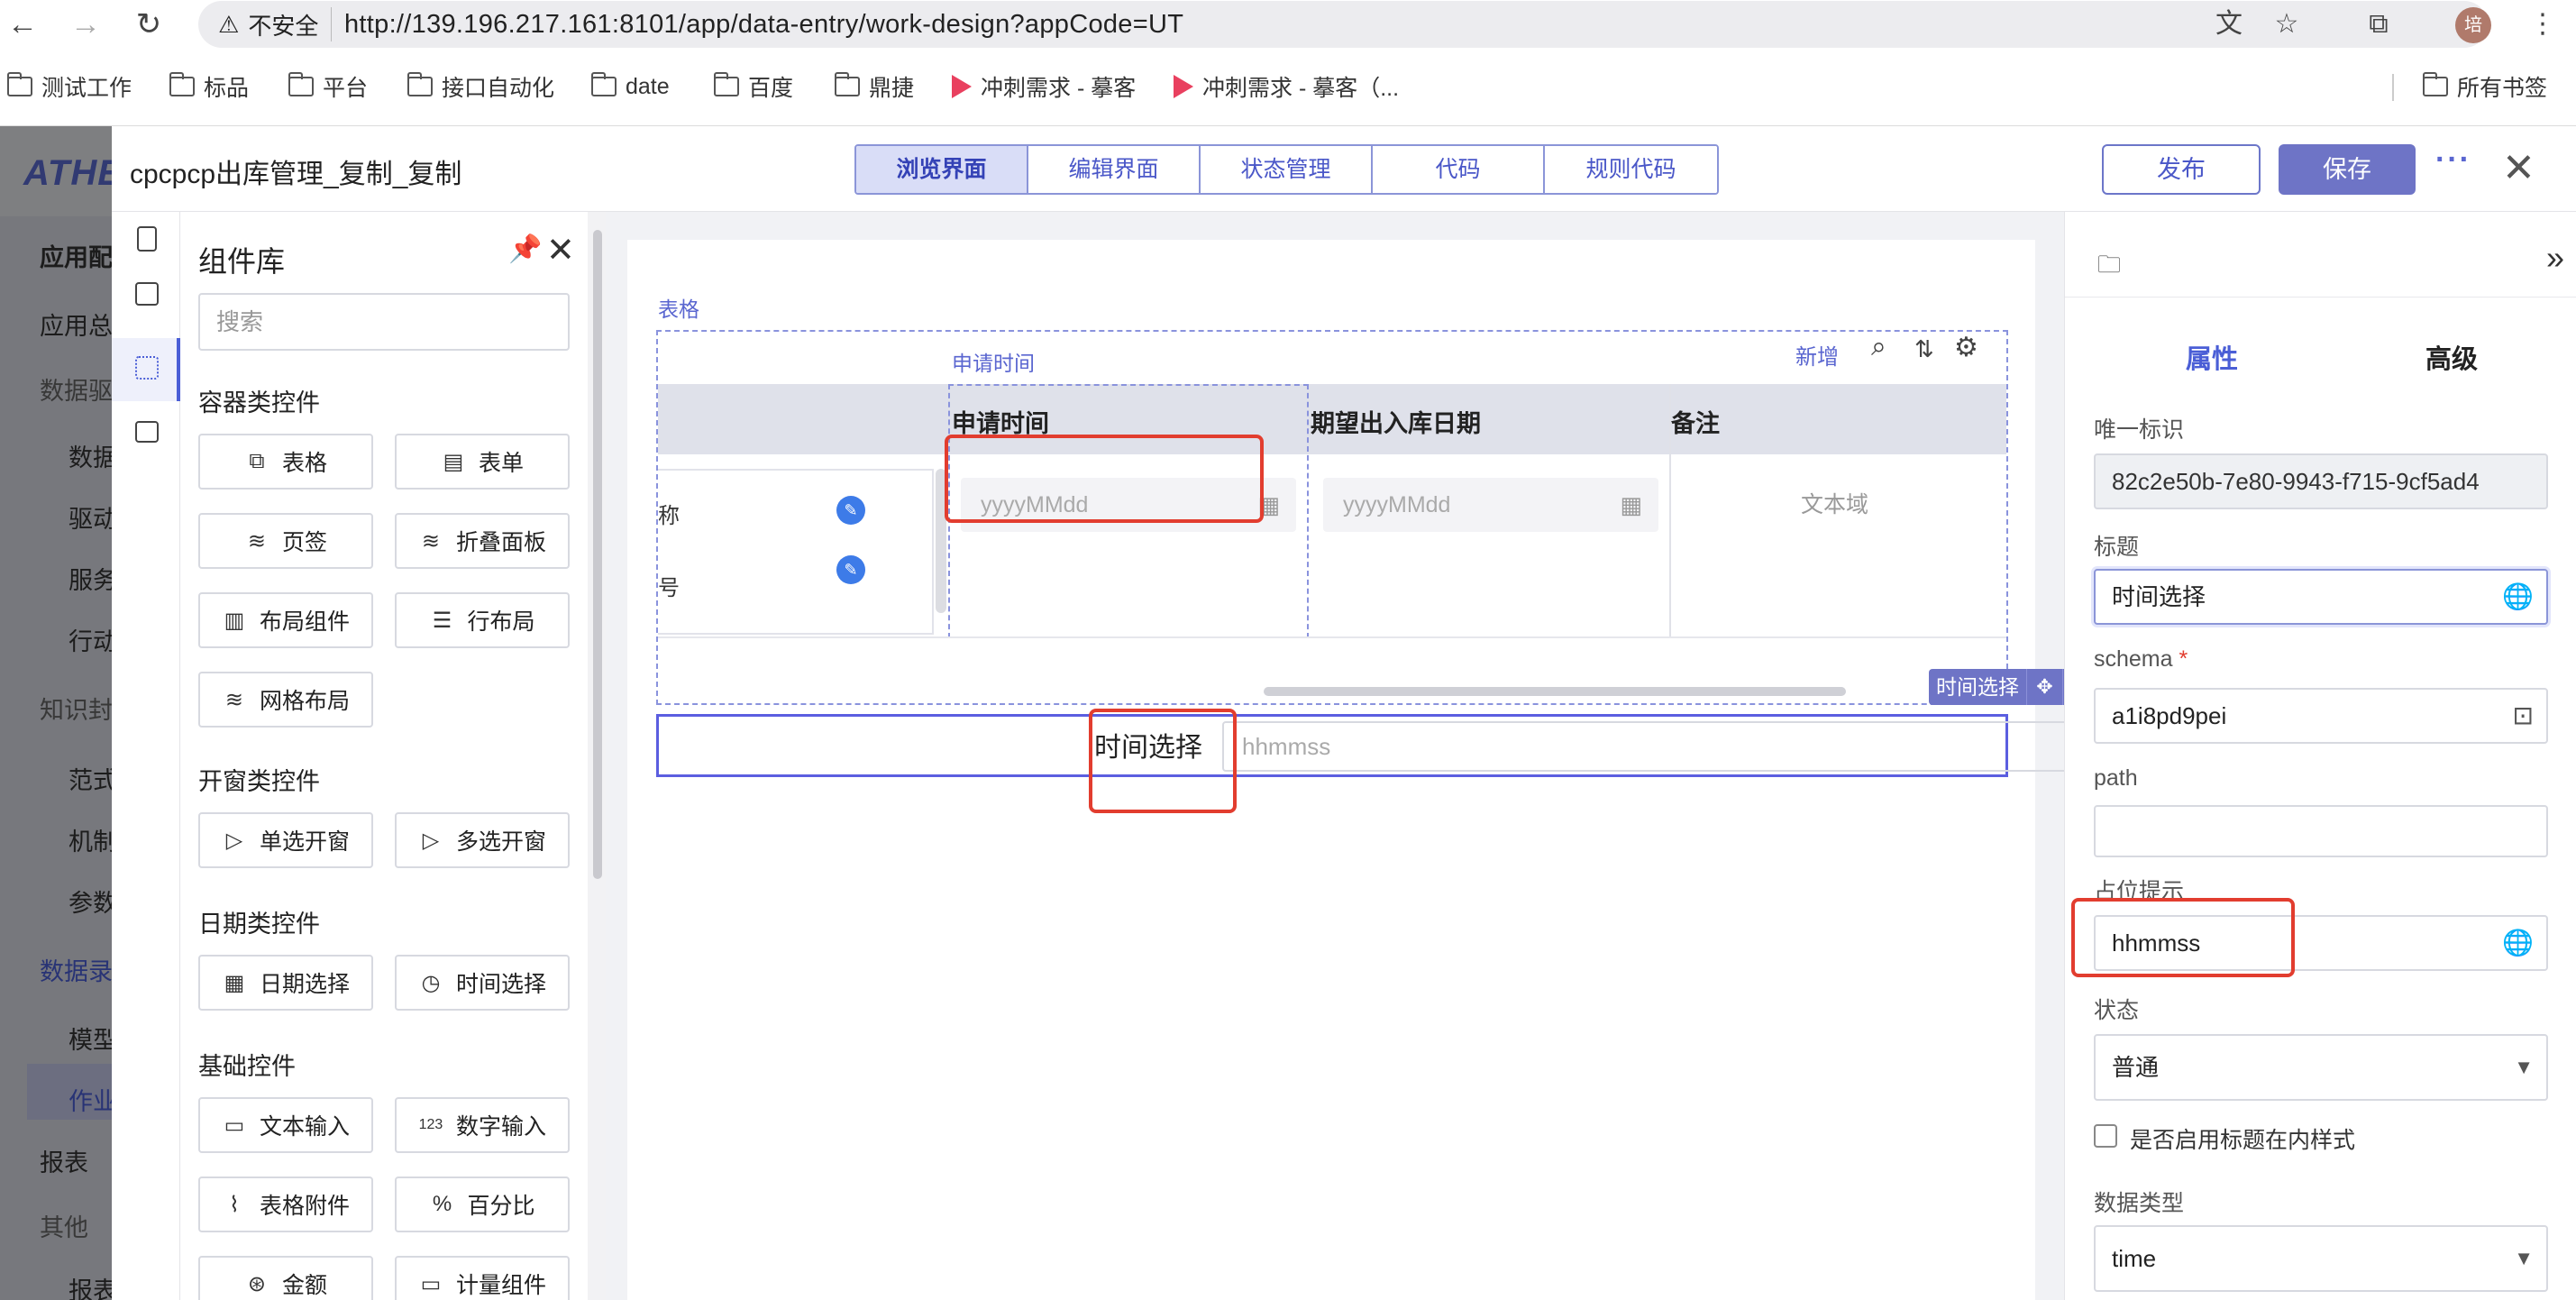 Image resolution: width=2576 pixels, height=1300 pixels. Describe the element at coordinates (56, 713) in the screenshot. I see `modal-overlay` at that location.